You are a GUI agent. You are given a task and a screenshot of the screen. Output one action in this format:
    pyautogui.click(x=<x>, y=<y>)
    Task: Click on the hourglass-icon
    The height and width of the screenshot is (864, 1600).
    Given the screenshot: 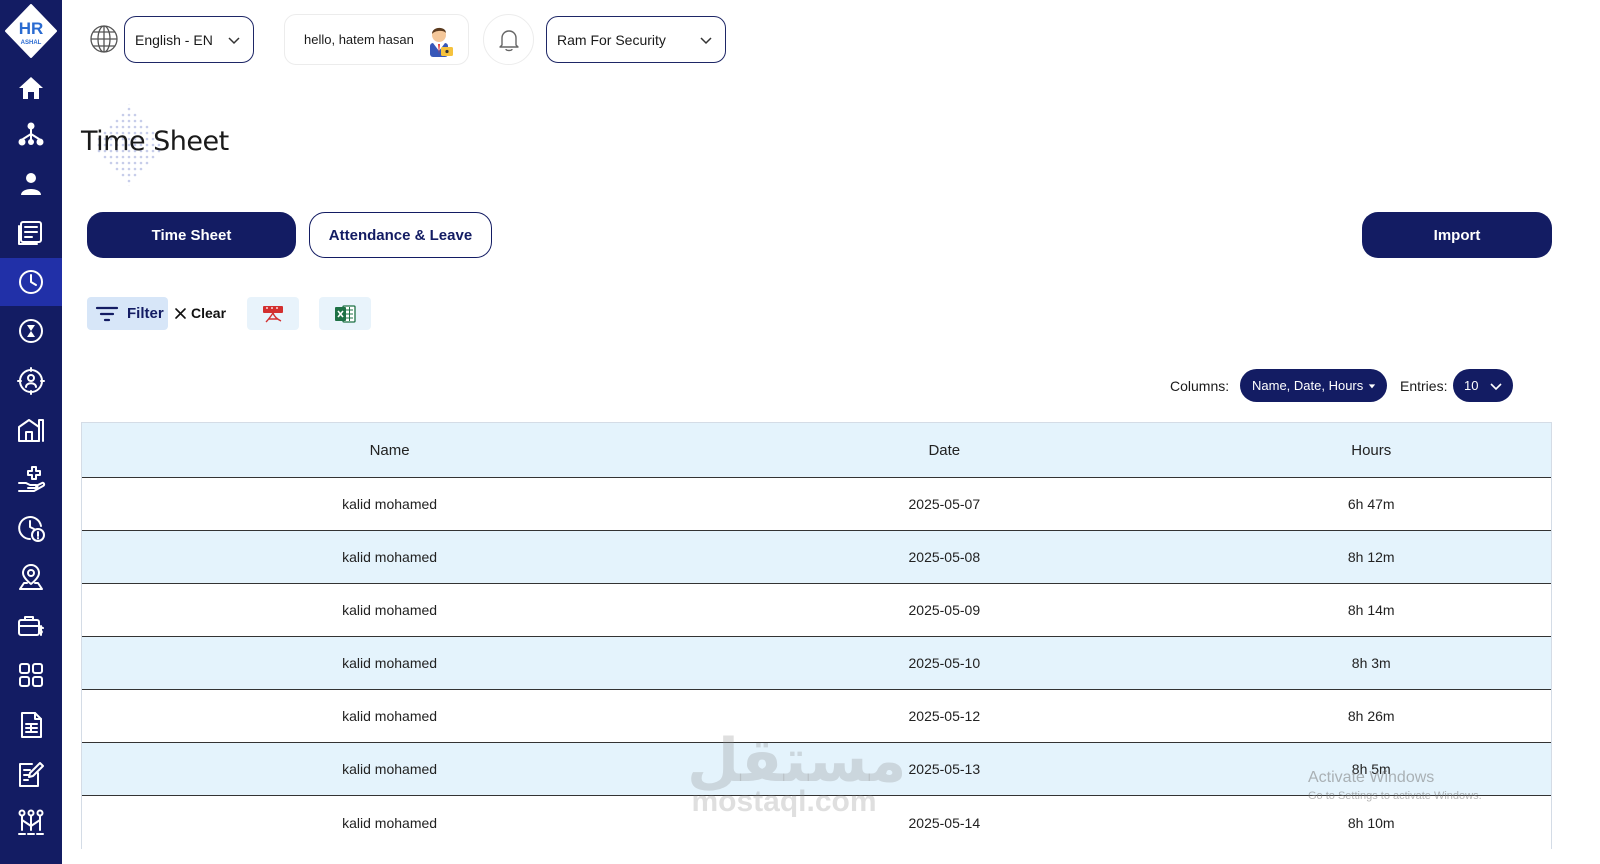 What is the action you would take?
    pyautogui.click(x=31, y=331)
    